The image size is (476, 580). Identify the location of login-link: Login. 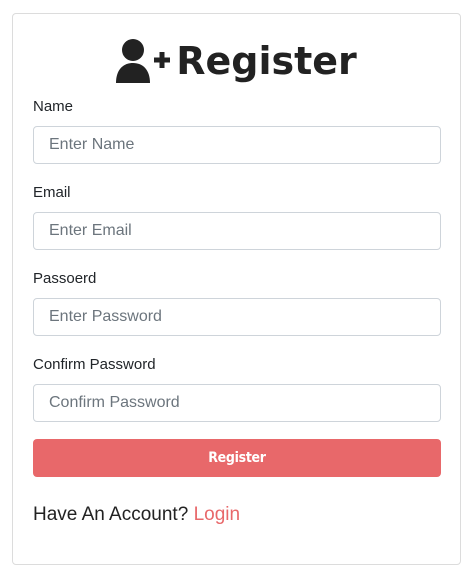
(217, 514).